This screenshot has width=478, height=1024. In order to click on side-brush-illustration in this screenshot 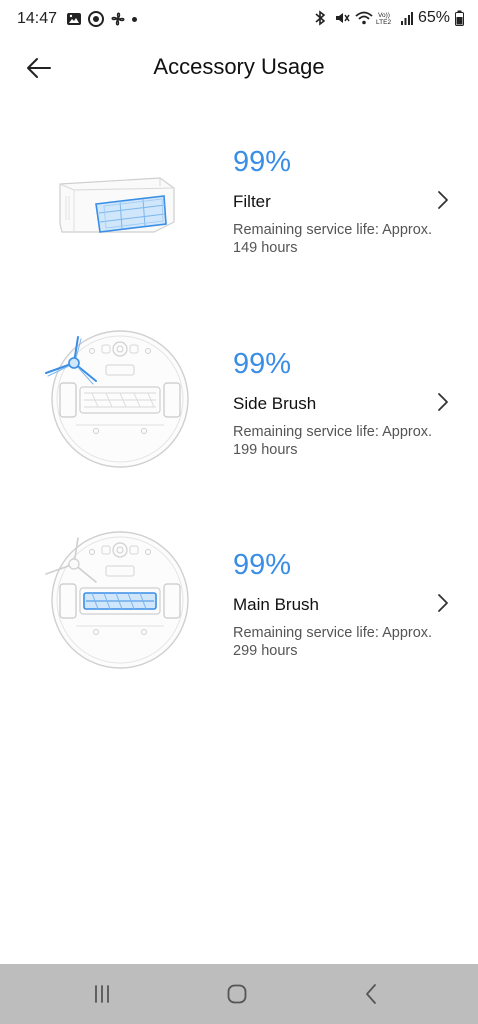, I will do `click(117, 399)`.